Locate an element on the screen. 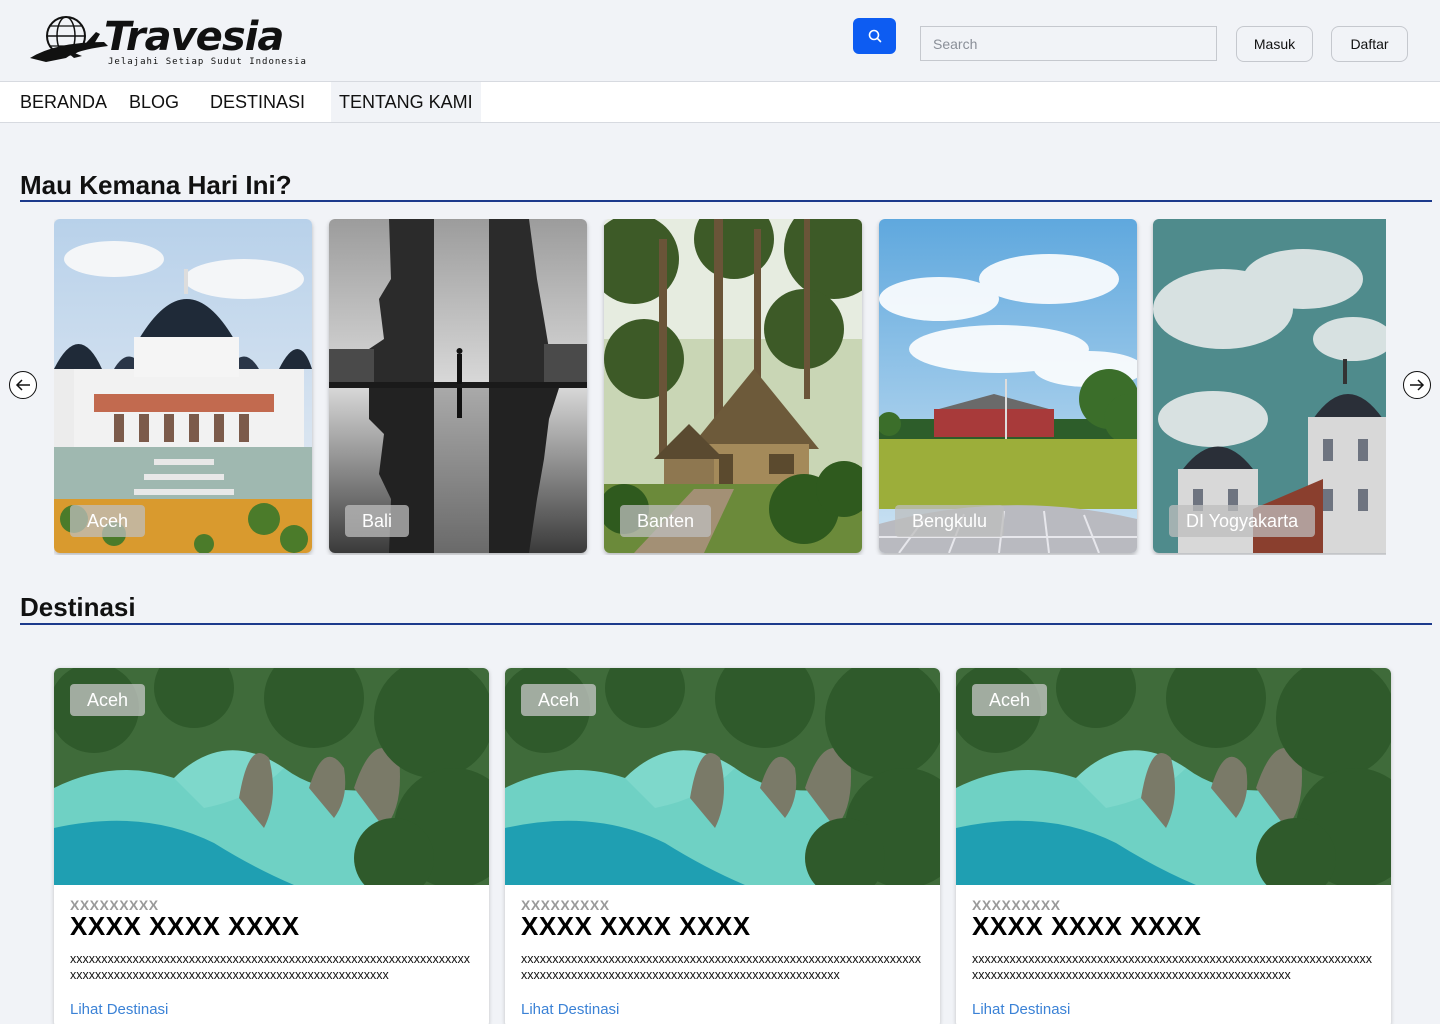 The height and width of the screenshot is (1024, 1440). aceh-mosque-image is located at coordinates (183, 386).